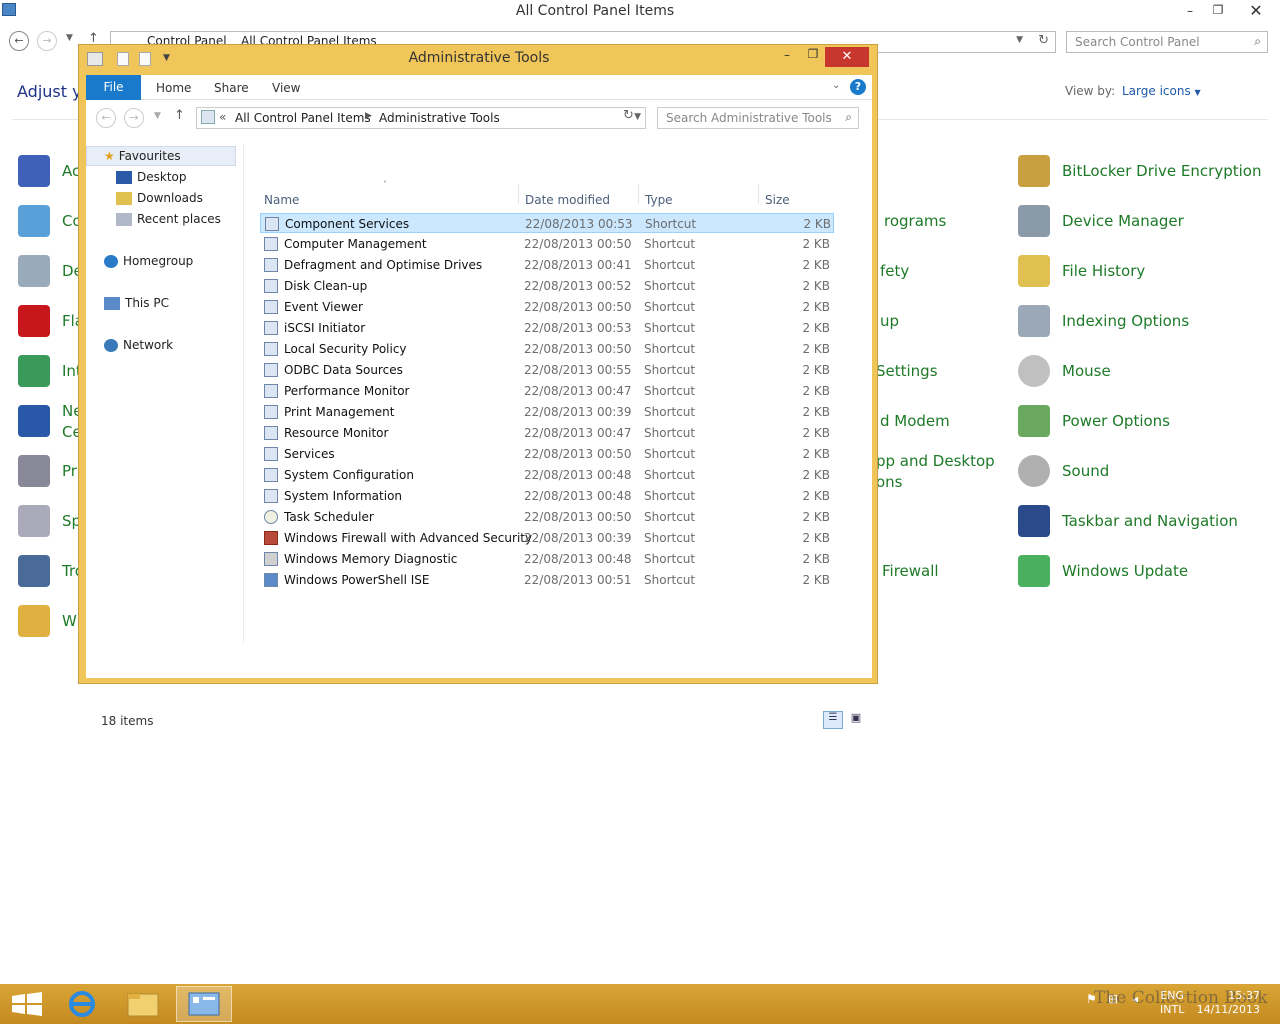  I want to click on bg-minimize-button: –, so click(1190, 11).